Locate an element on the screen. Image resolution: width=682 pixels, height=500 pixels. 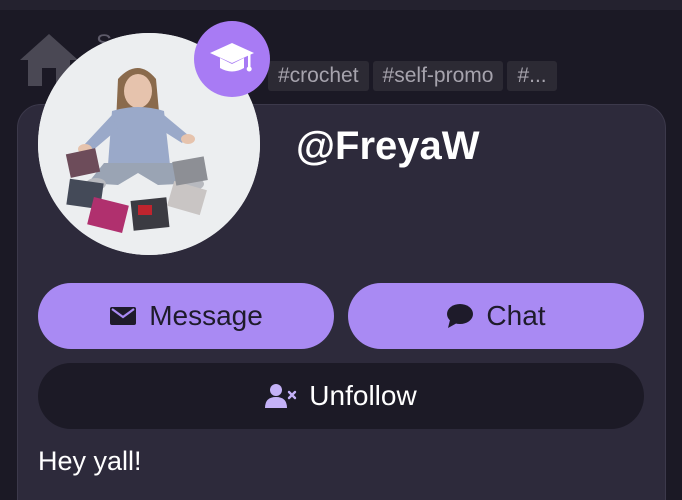
user-remove-icon is located at coordinates (281, 396).